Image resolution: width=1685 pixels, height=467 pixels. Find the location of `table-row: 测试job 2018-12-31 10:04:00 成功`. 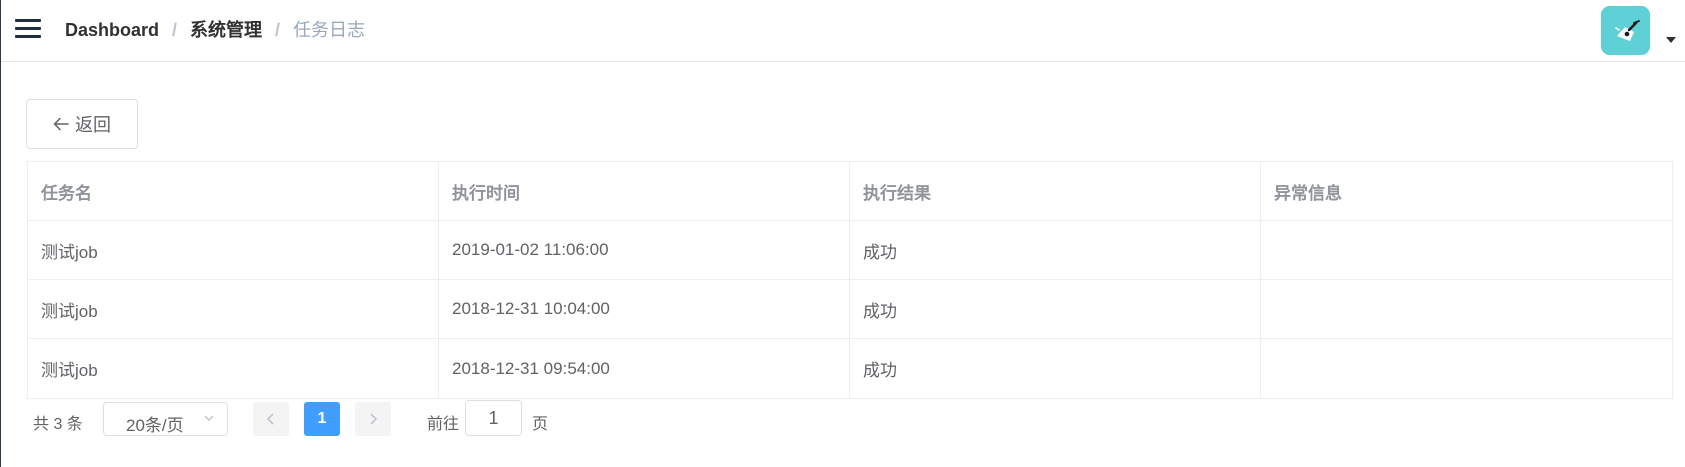

table-row: 测试job 2018-12-31 10:04:00 成功 is located at coordinates (850, 309).